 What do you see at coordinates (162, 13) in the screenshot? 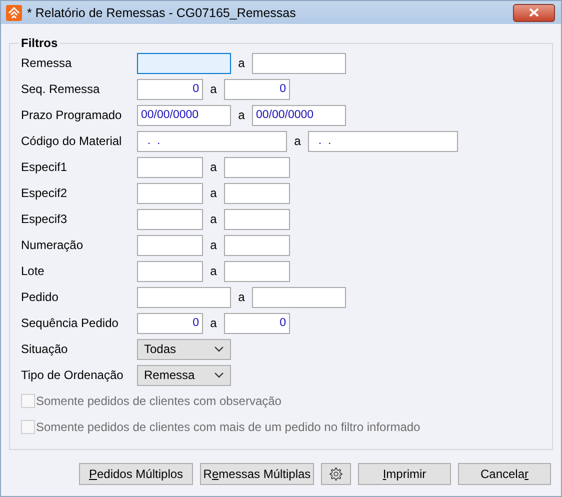
I see `window-title: * Relatório de Remessas - CG07165_Remessas` at bounding box center [162, 13].